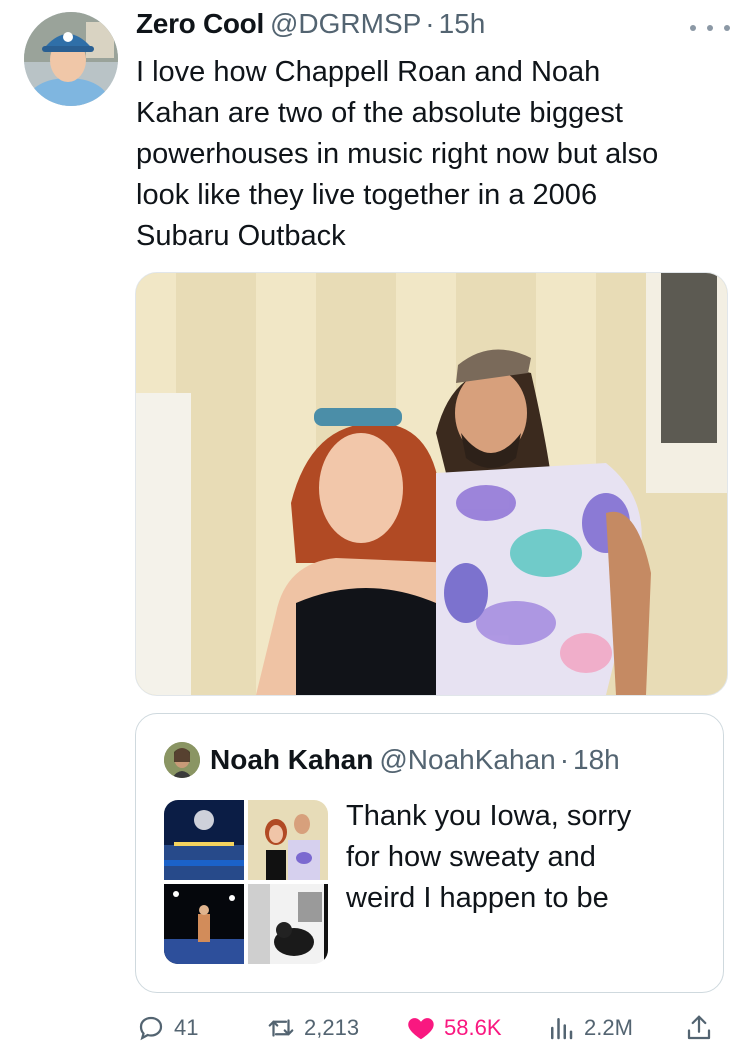 Image resolution: width=750 pixels, height=1056 pixels. I want to click on more-options-icon, so click(710, 28).